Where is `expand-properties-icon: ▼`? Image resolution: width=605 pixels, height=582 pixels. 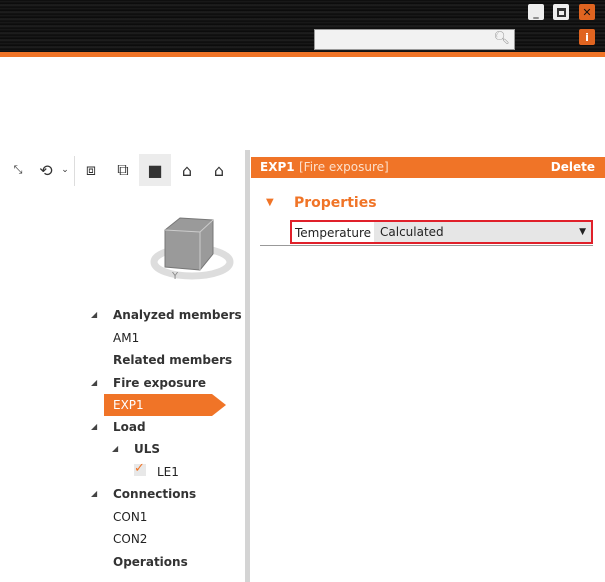 expand-properties-icon: ▼ is located at coordinates (270, 202).